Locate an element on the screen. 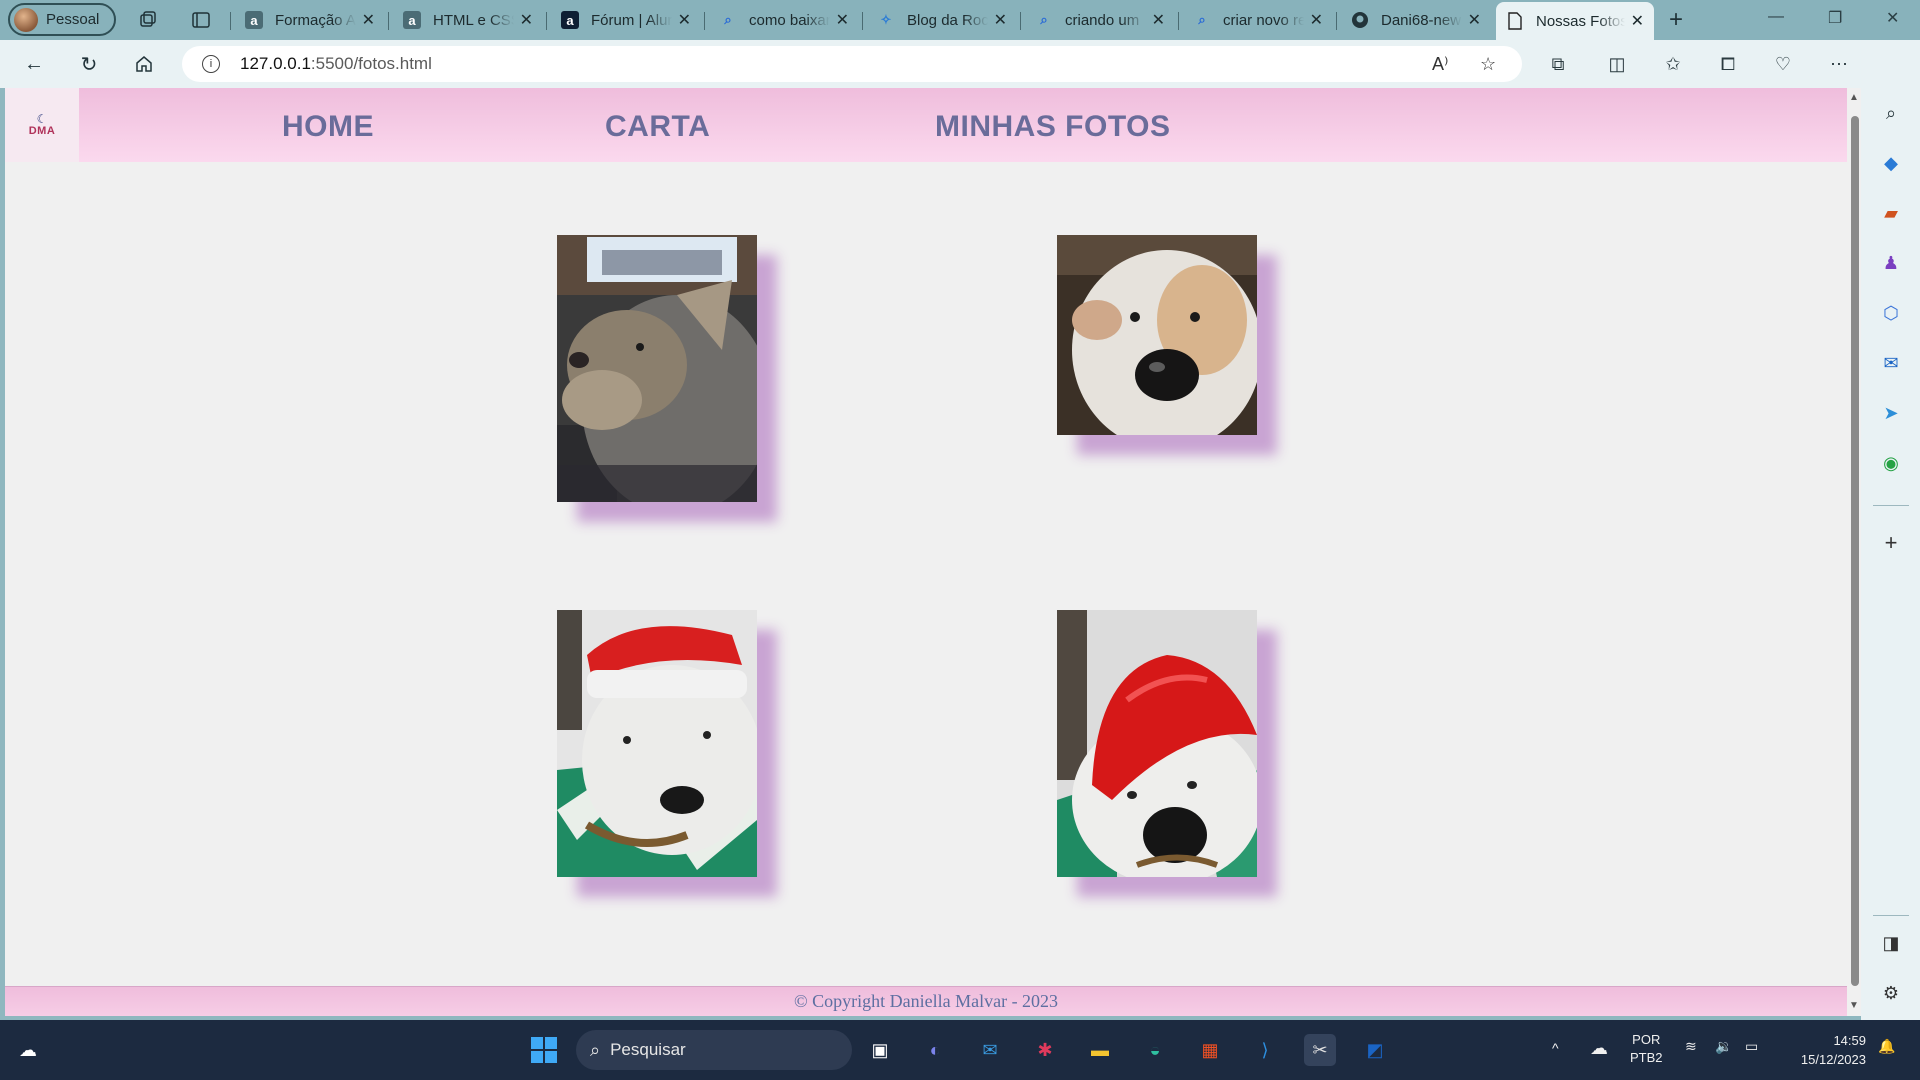 This screenshot has height=1080, width=1920. sidebar-outlook-icon: ✉ is located at coordinates (1891, 363).